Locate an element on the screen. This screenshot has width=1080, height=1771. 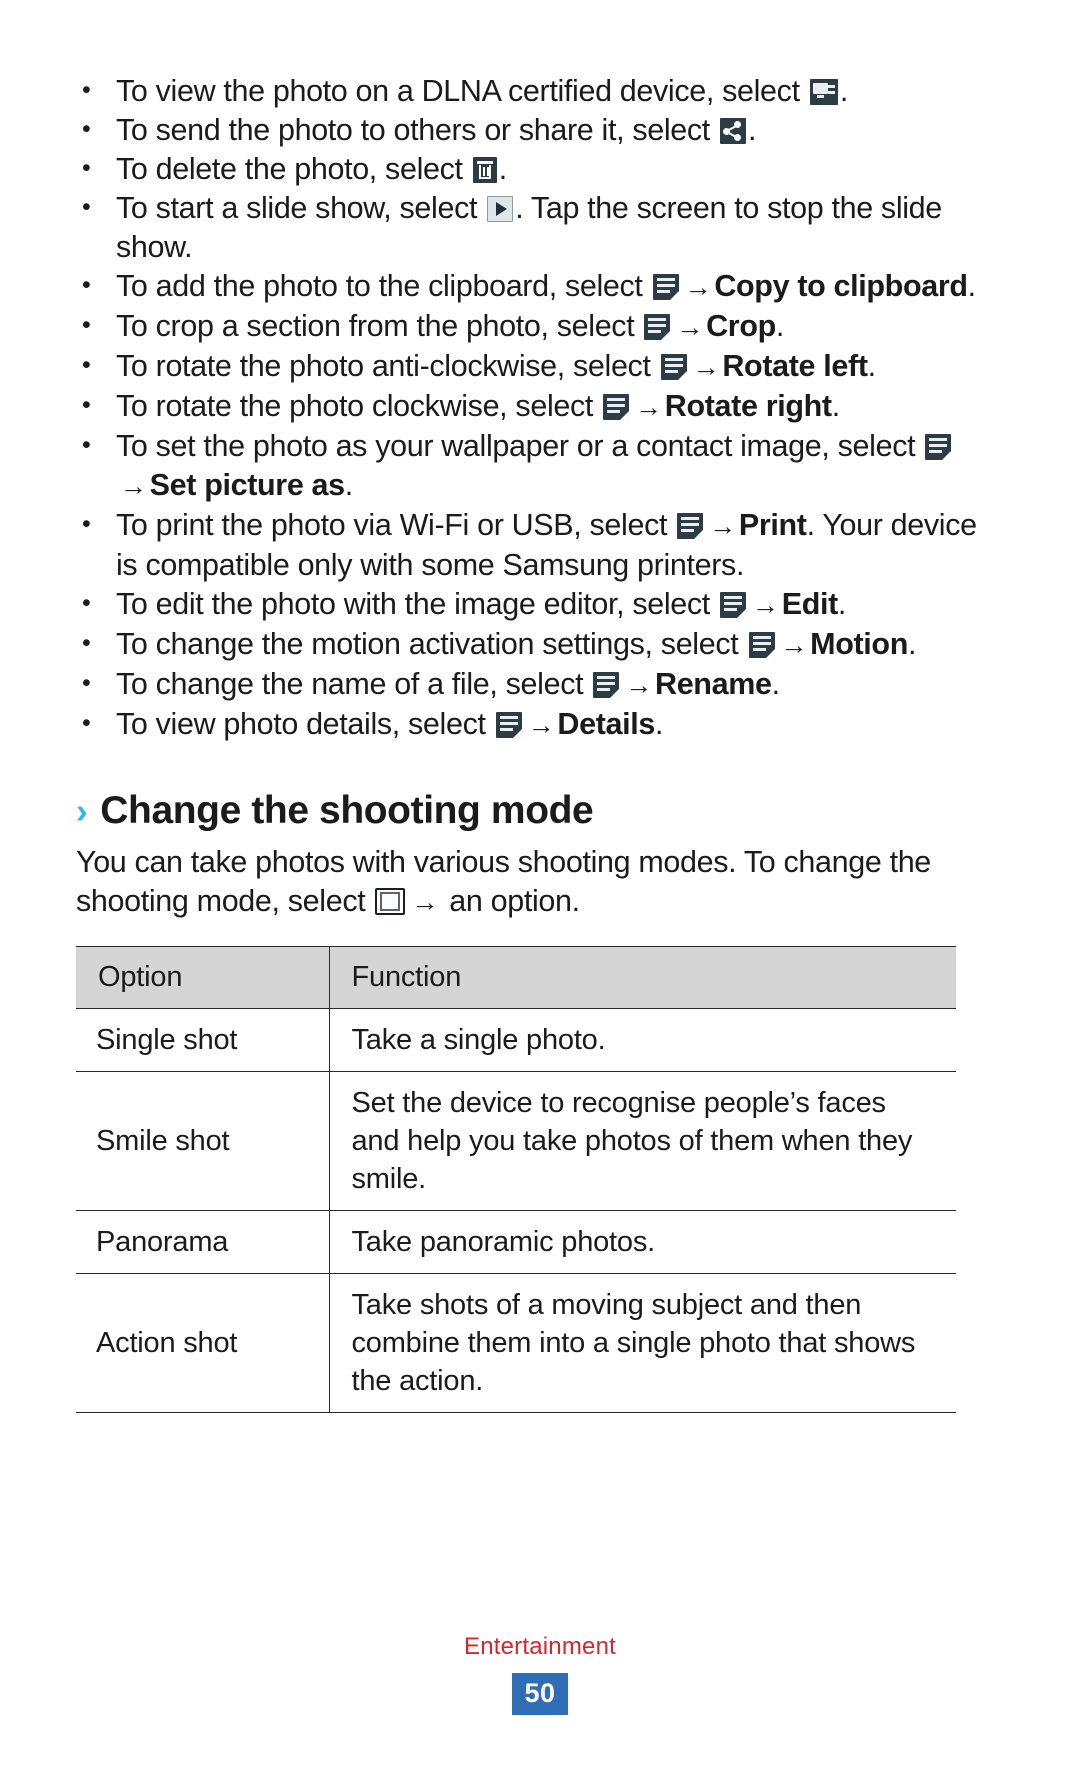
share-icon is located at coordinates (733, 131).